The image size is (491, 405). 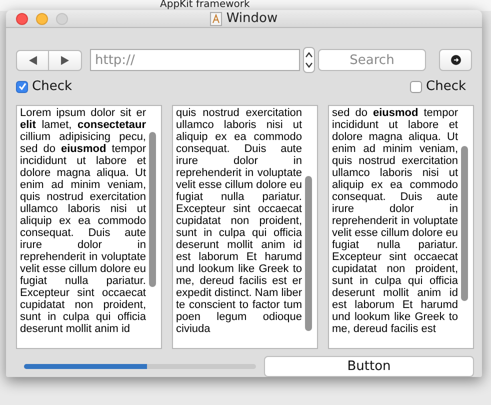 I want to click on document-icon, so click(x=216, y=19).